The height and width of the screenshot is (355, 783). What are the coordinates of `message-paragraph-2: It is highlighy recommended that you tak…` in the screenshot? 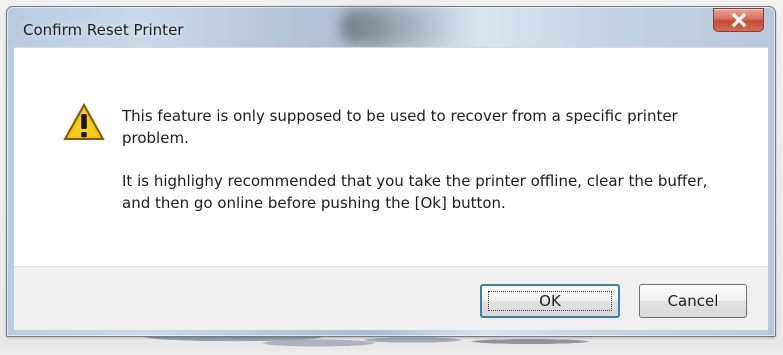 It's located at (415, 192).